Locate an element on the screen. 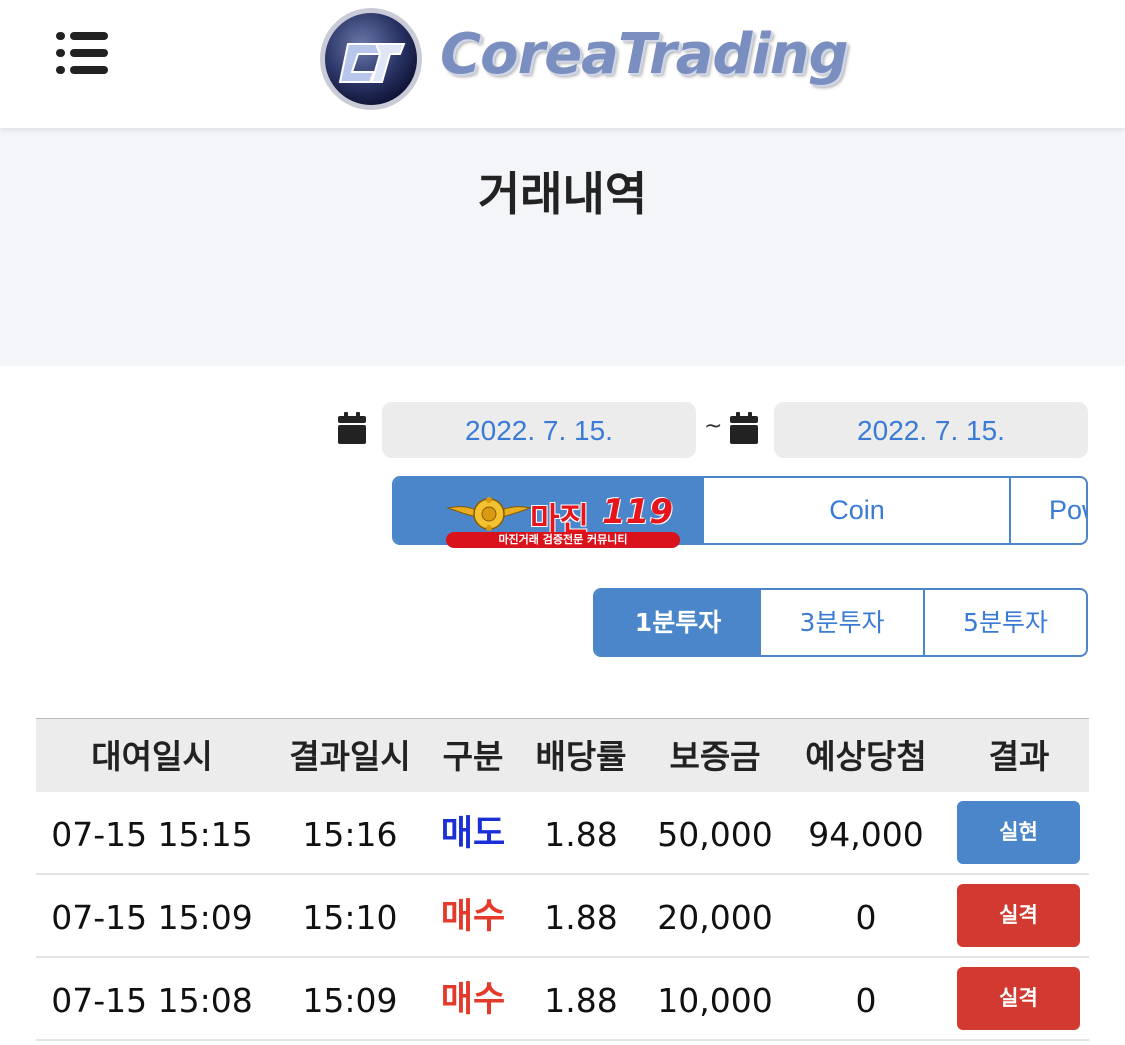 The height and width of the screenshot is (1045, 1125). result-win-button: 실현 is located at coordinates (1018, 832).